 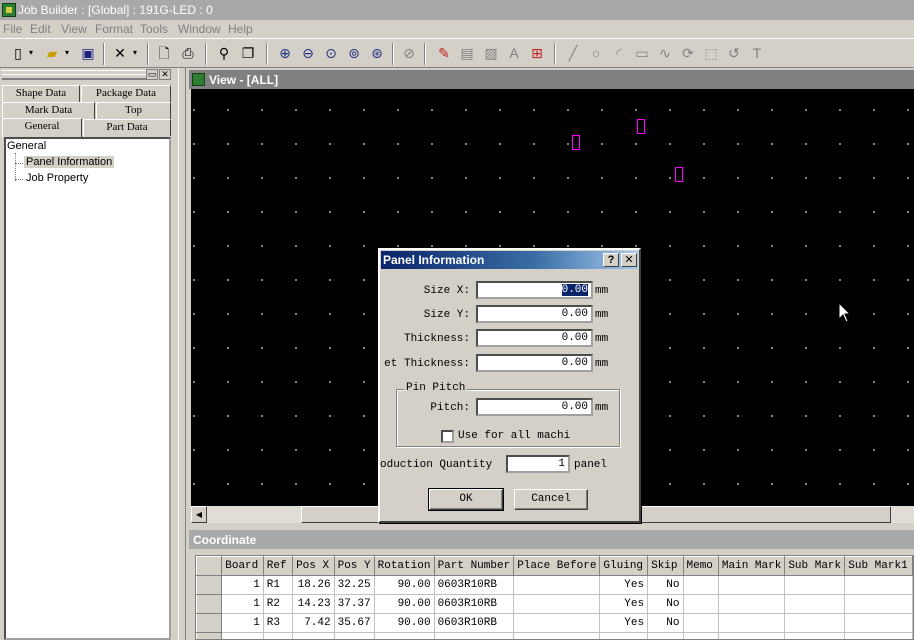 What do you see at coordinates (12, 29) in the screenshot?
I see `menu-file: File` at bounding box center [12, 29].